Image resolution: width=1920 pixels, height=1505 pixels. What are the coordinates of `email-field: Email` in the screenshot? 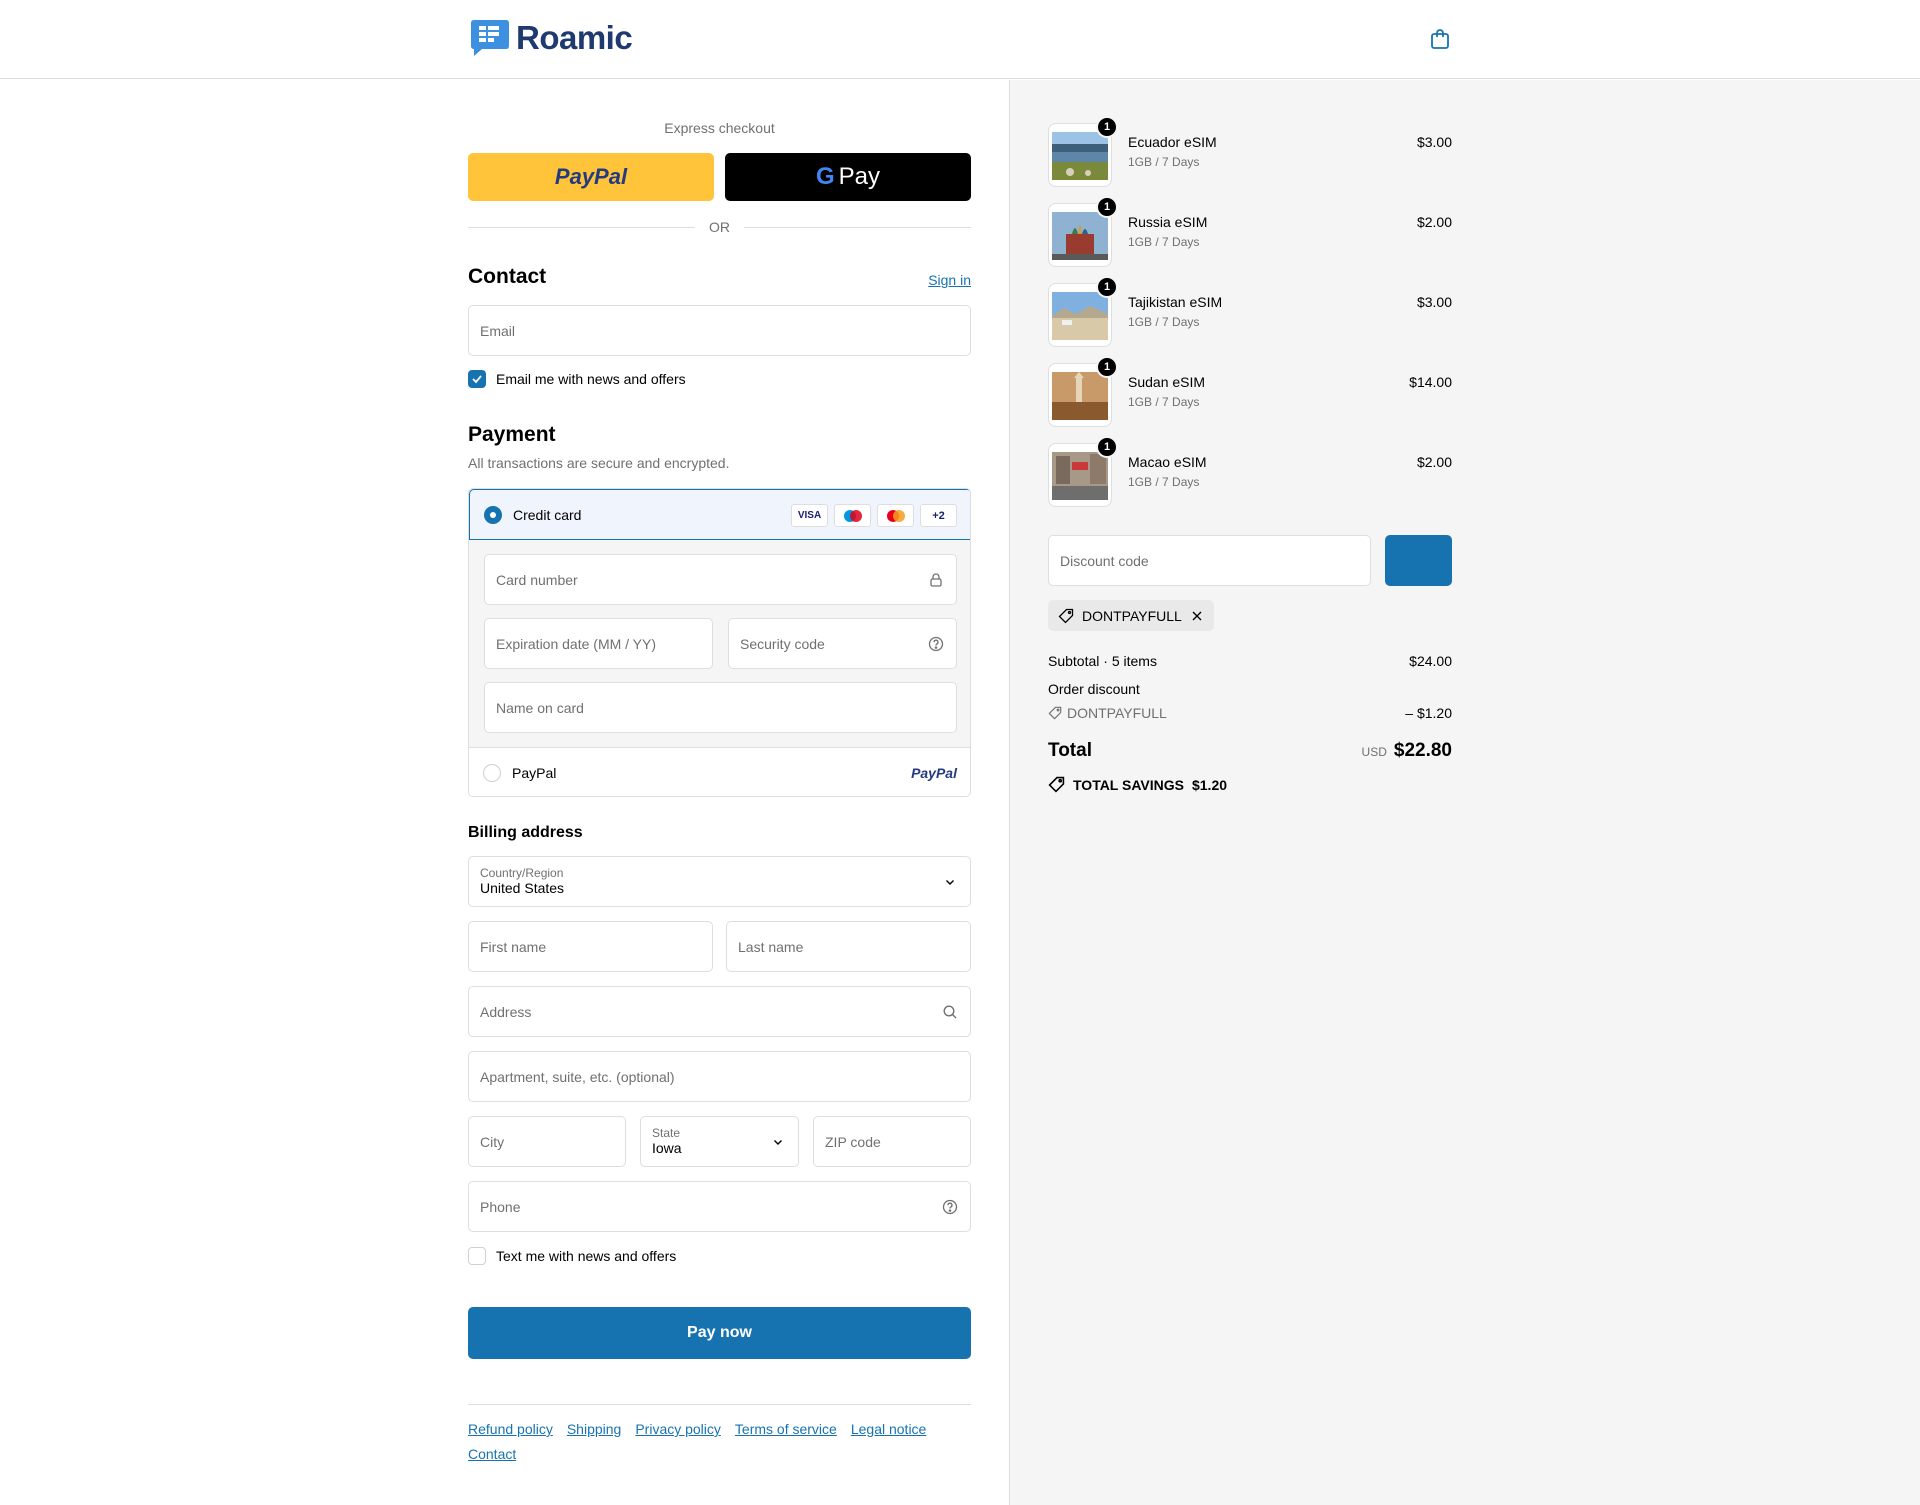 It's located at (719, 330).